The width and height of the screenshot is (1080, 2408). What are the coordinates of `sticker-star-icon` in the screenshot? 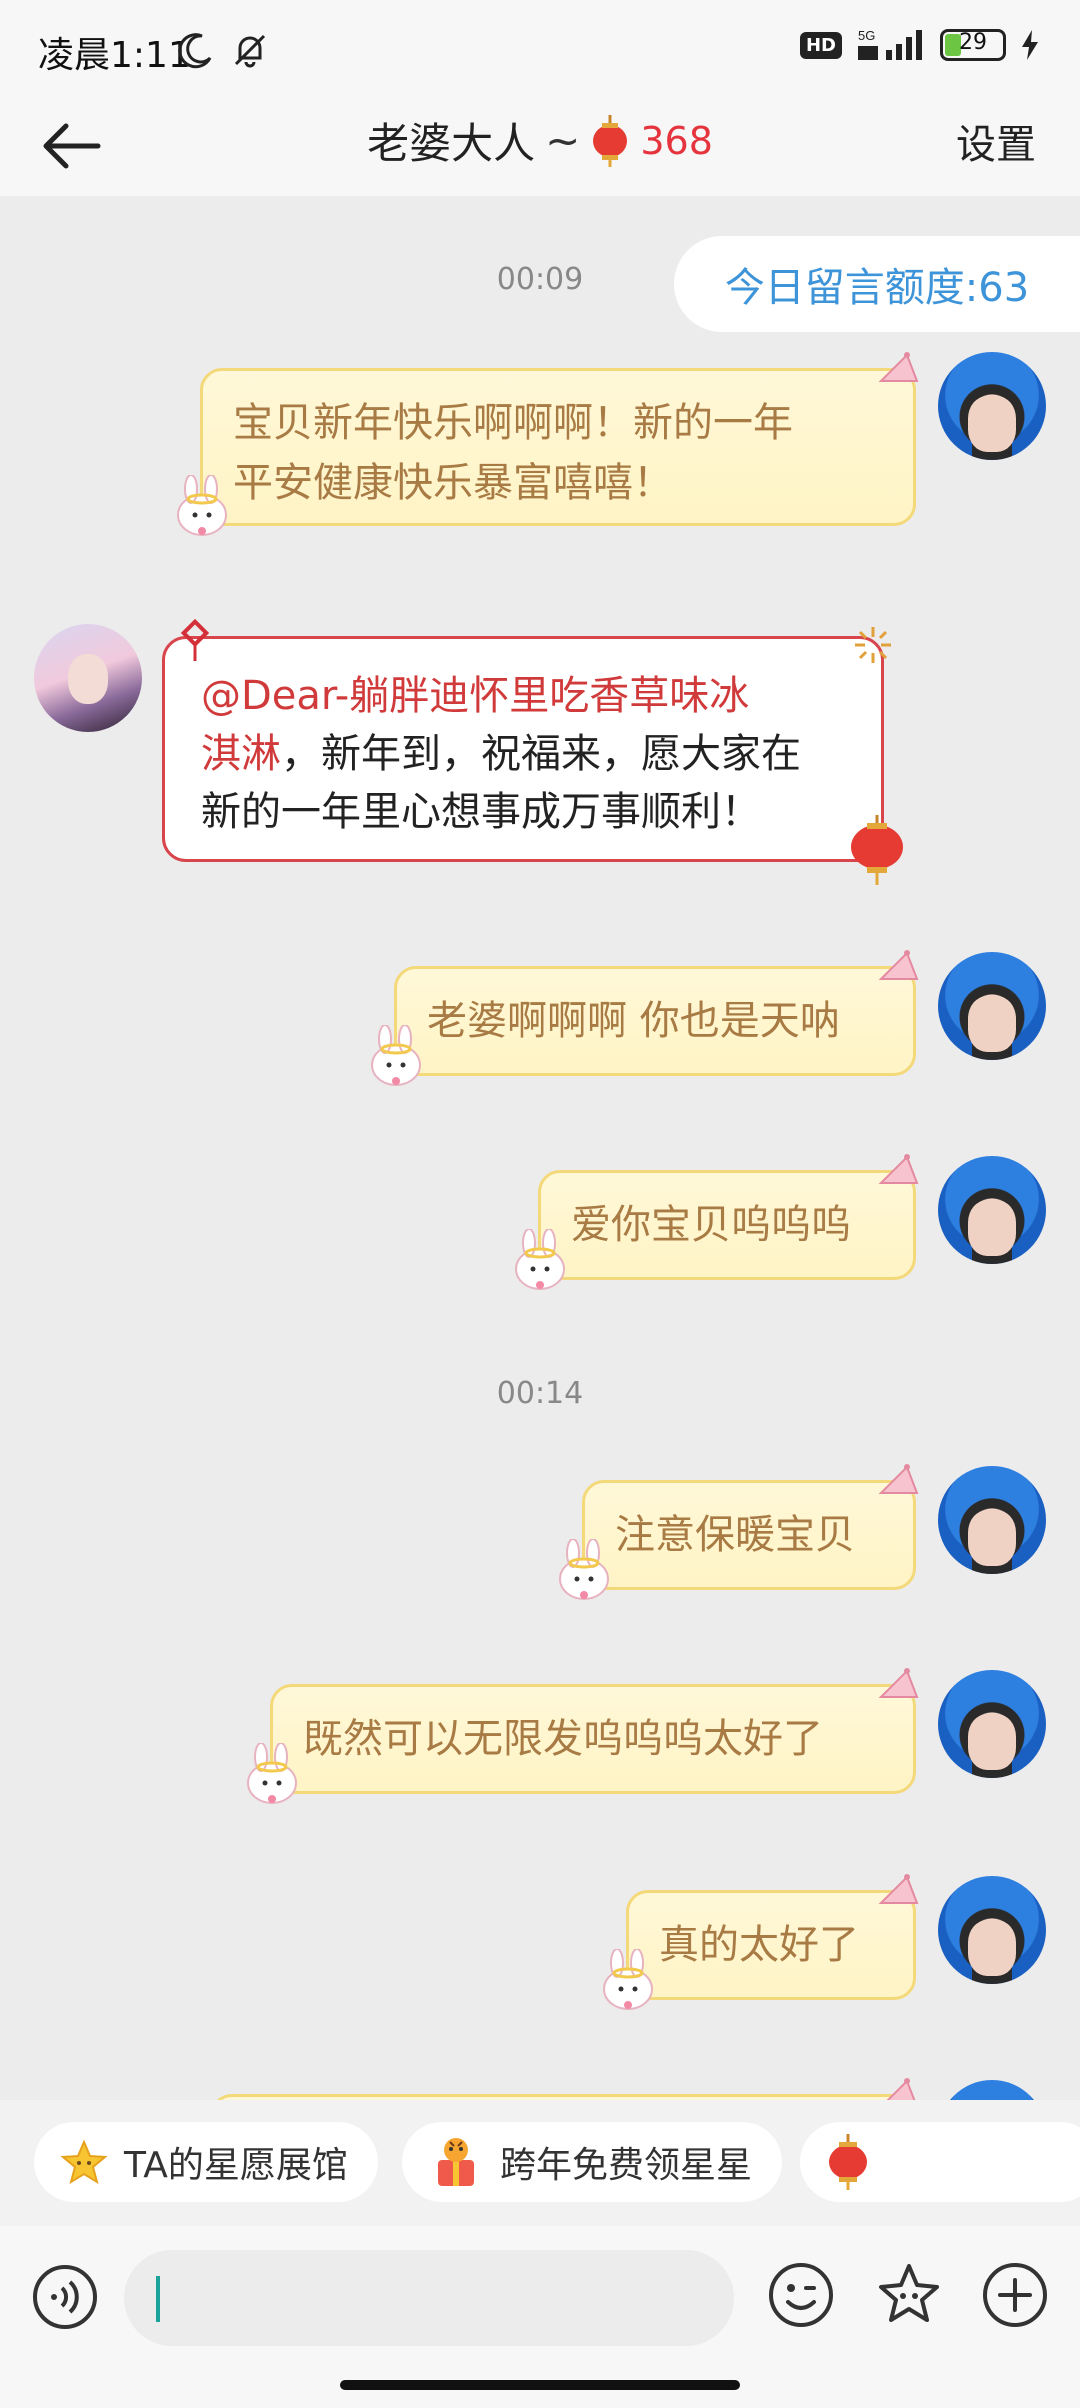 It's located at (909, 2295).